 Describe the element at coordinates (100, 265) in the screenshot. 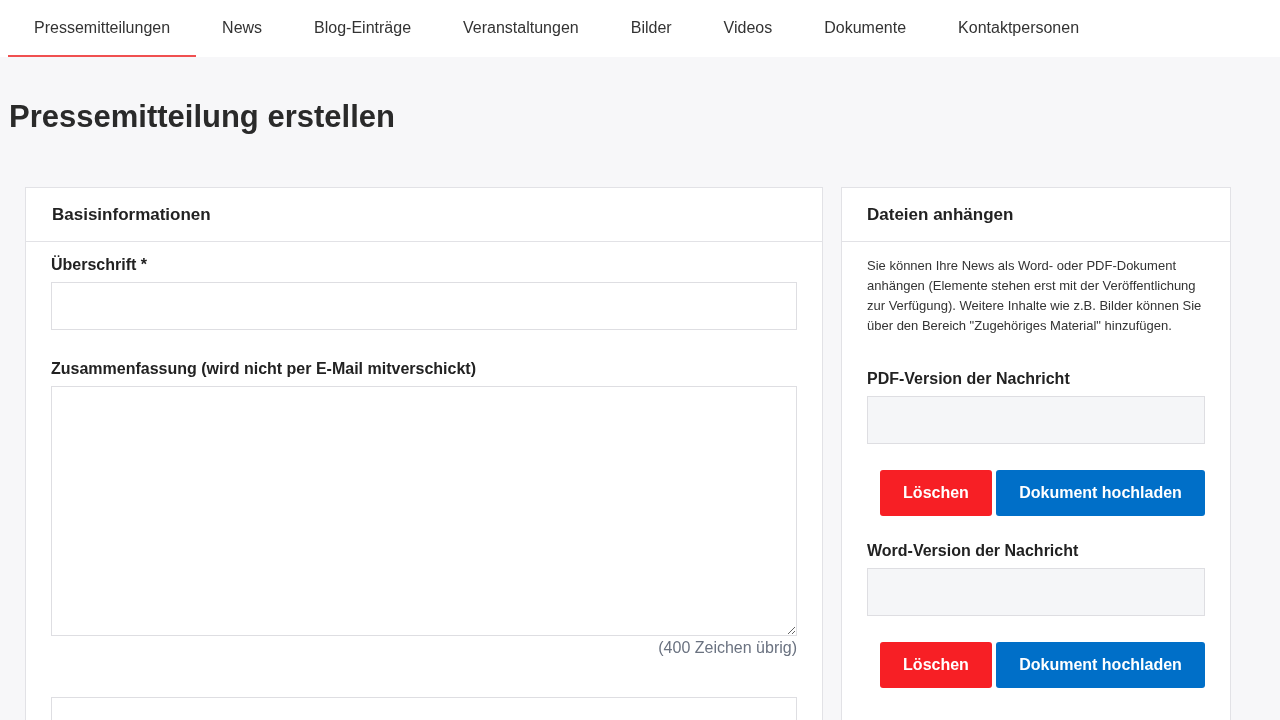

I see `field-label: Überschrift *` at that location.